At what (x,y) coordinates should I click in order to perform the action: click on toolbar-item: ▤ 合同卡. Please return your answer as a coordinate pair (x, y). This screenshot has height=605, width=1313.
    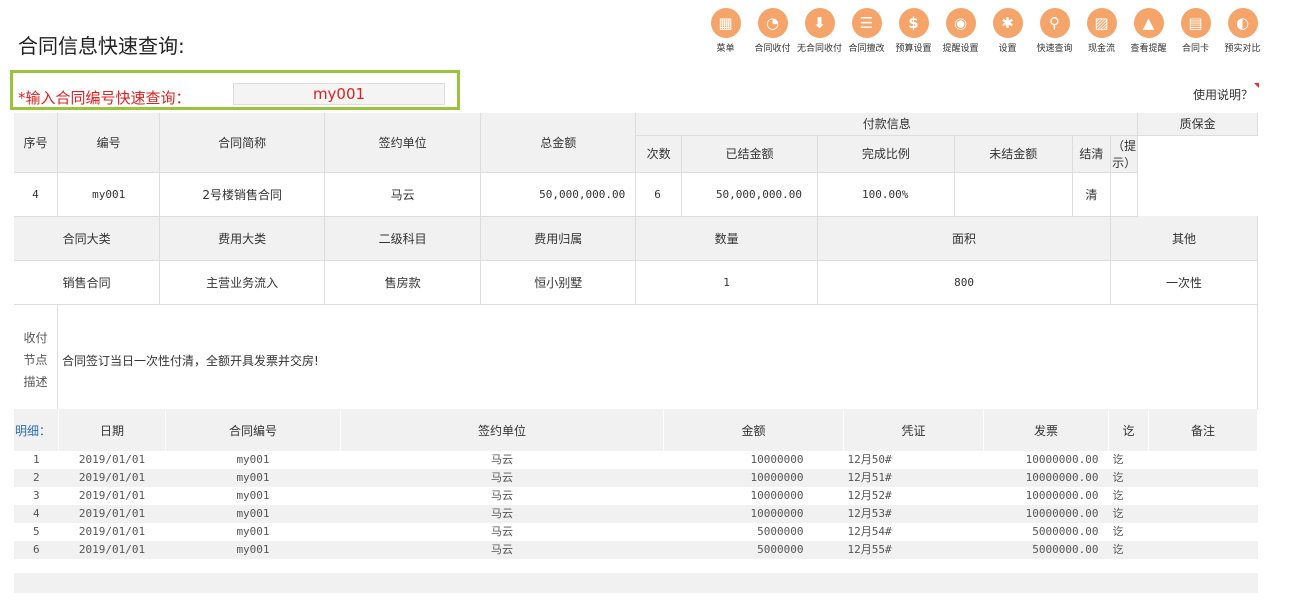
    Looking at the image, I should click on (1195, 31).